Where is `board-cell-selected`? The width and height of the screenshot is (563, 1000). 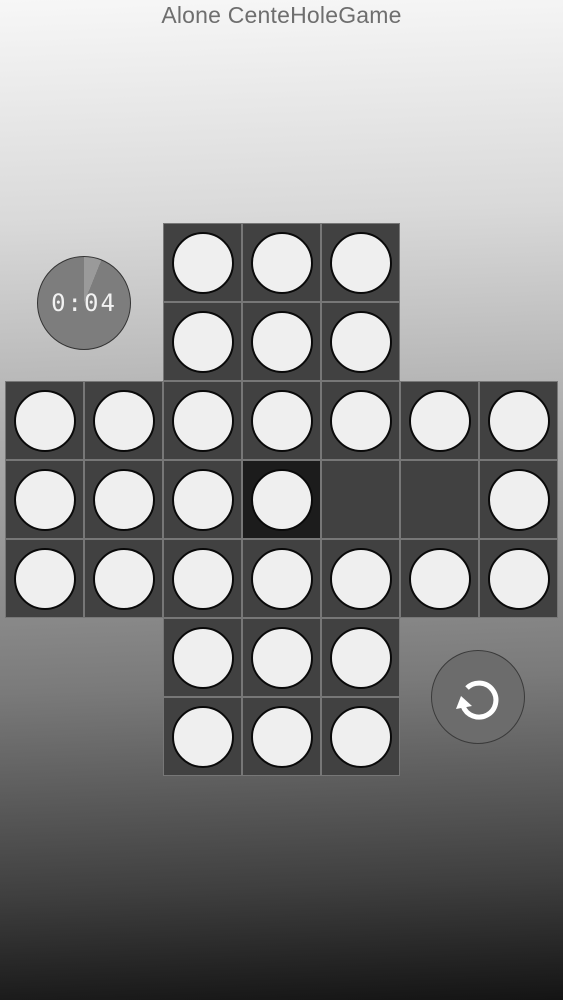
board-cell-selected is located at coordinates (281, 499).